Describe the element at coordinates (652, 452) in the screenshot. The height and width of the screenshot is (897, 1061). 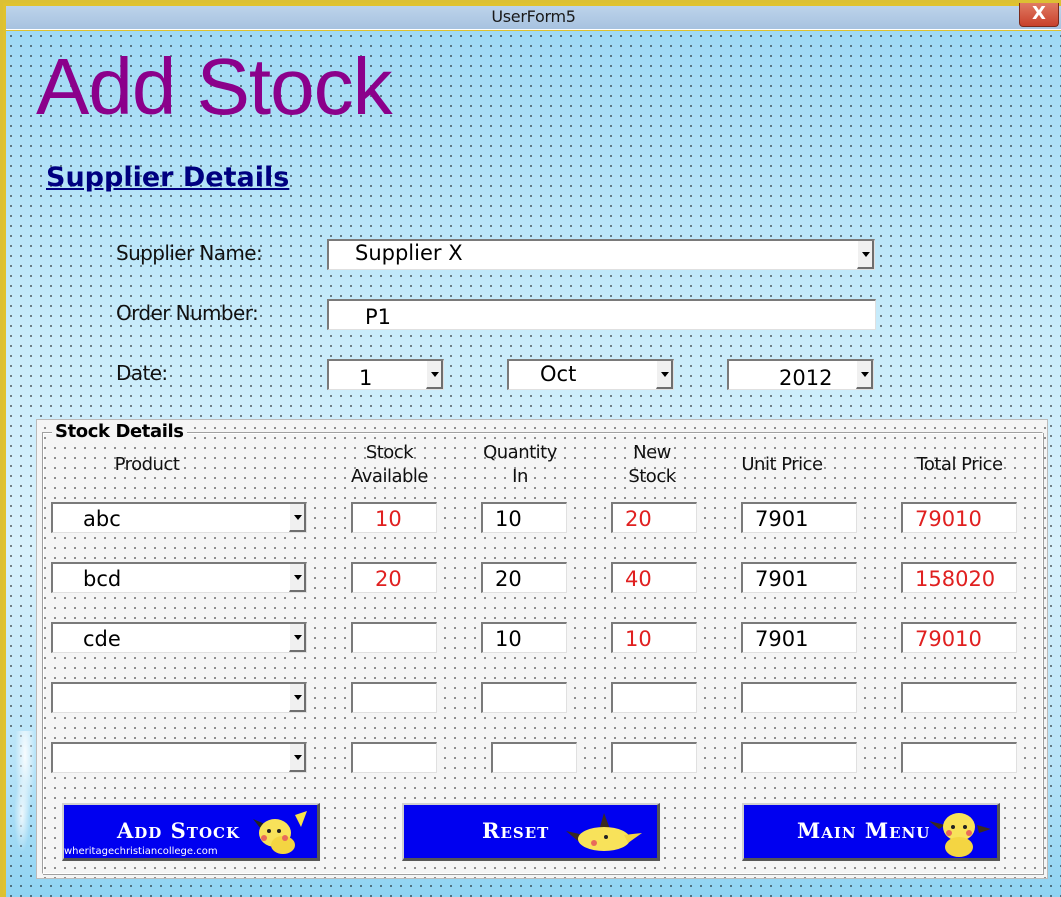
I see `column-header-label: New` at that location.